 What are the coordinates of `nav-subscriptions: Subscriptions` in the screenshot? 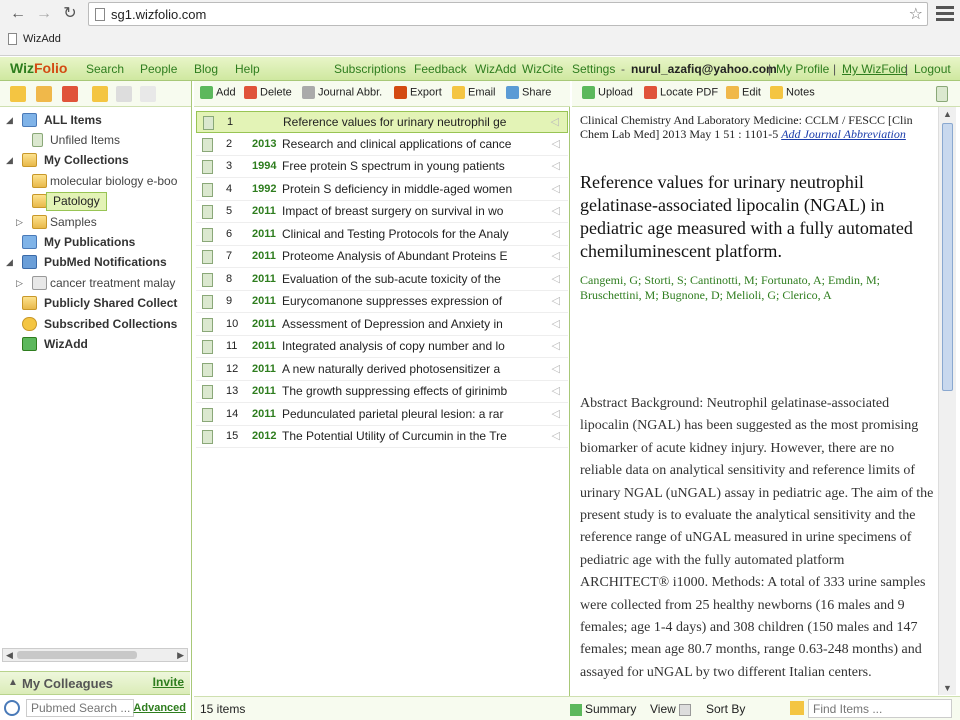 It's located at (370, 69).